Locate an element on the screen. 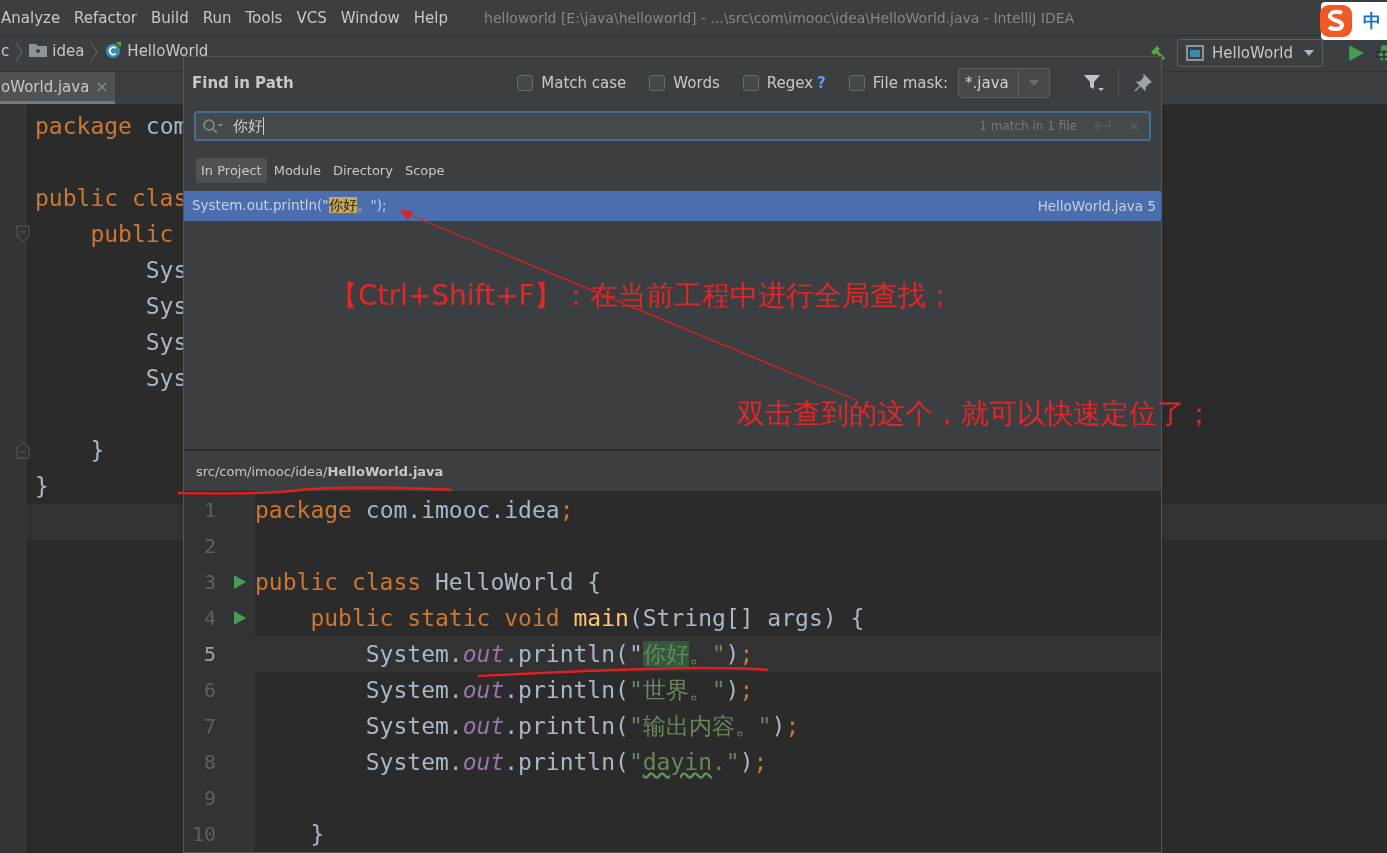 The height and width of the screenshot is (853, 1387). window-title: helloworld [E:\java\helloworld] - ...\src\com\imooc\idea\HelloWorld.java - IntelliJ IDEA is located at coordinates (779, 17).